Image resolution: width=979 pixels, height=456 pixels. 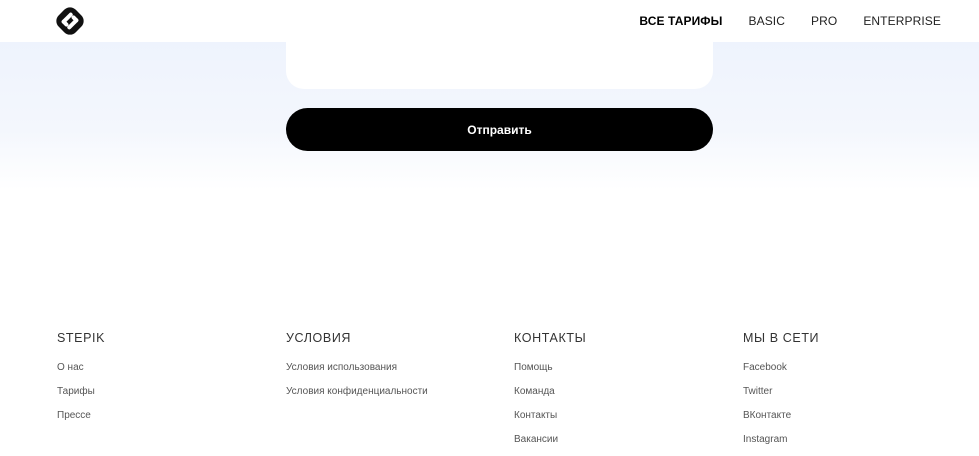 I want to click on footer-link-plans: Тарифы, so click(x=81, y=396).